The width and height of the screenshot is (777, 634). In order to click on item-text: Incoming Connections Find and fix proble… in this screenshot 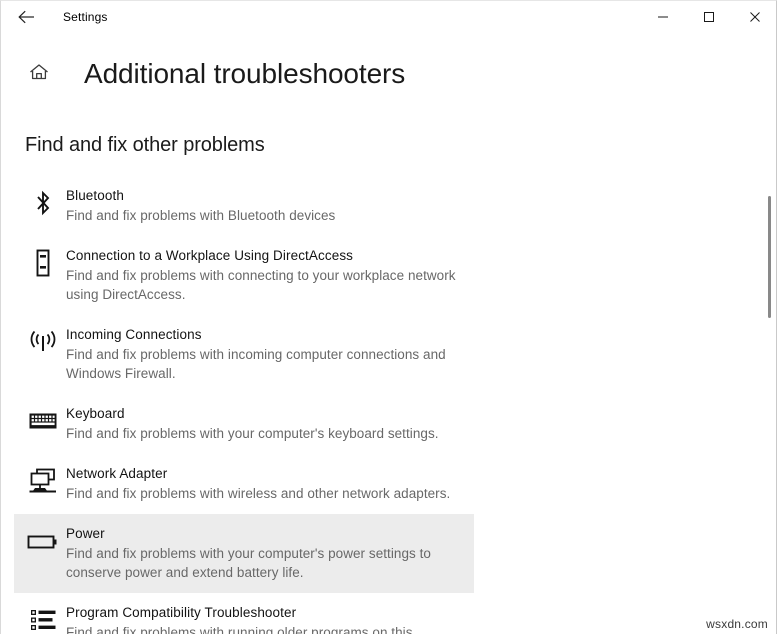, I will do `click(266, 354)`.